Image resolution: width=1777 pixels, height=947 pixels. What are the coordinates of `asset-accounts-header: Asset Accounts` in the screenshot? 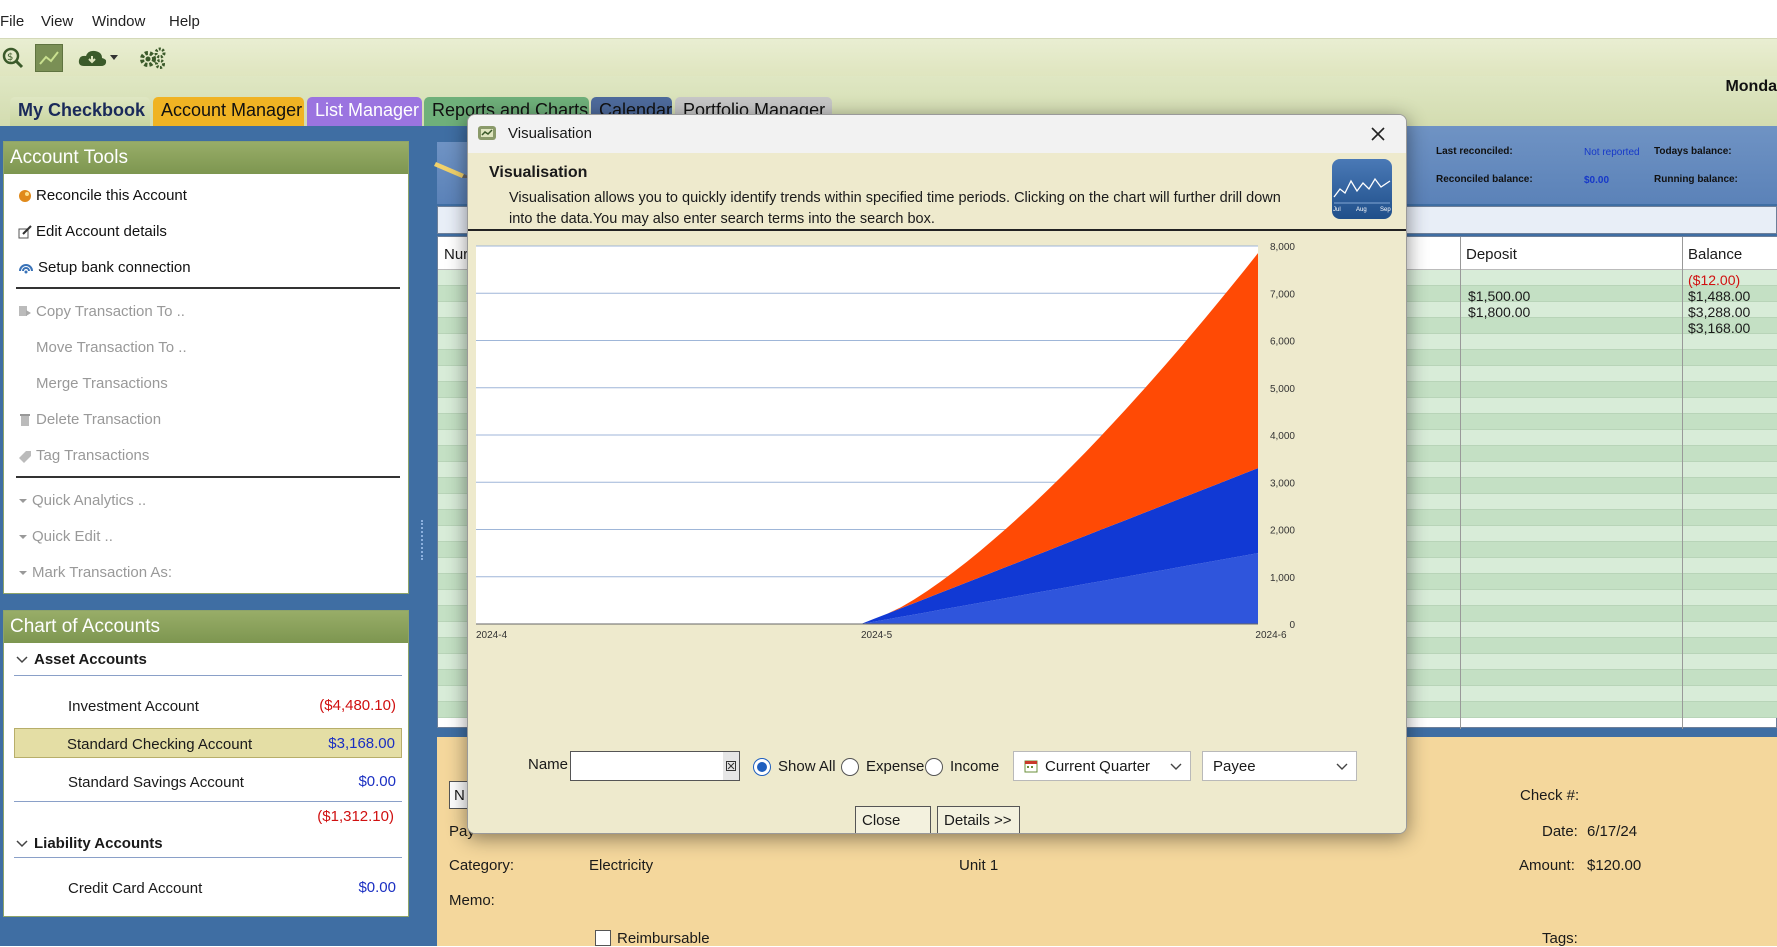 It's located at (81, 659).